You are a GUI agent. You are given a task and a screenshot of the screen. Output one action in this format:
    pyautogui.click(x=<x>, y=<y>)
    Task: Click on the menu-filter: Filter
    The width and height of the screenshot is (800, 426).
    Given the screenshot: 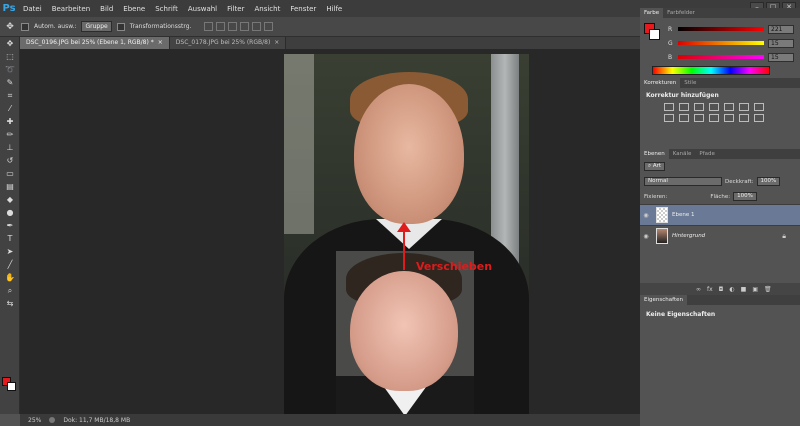 What is the action you would take?
    pyautogui.click(x=235, y=9)
    